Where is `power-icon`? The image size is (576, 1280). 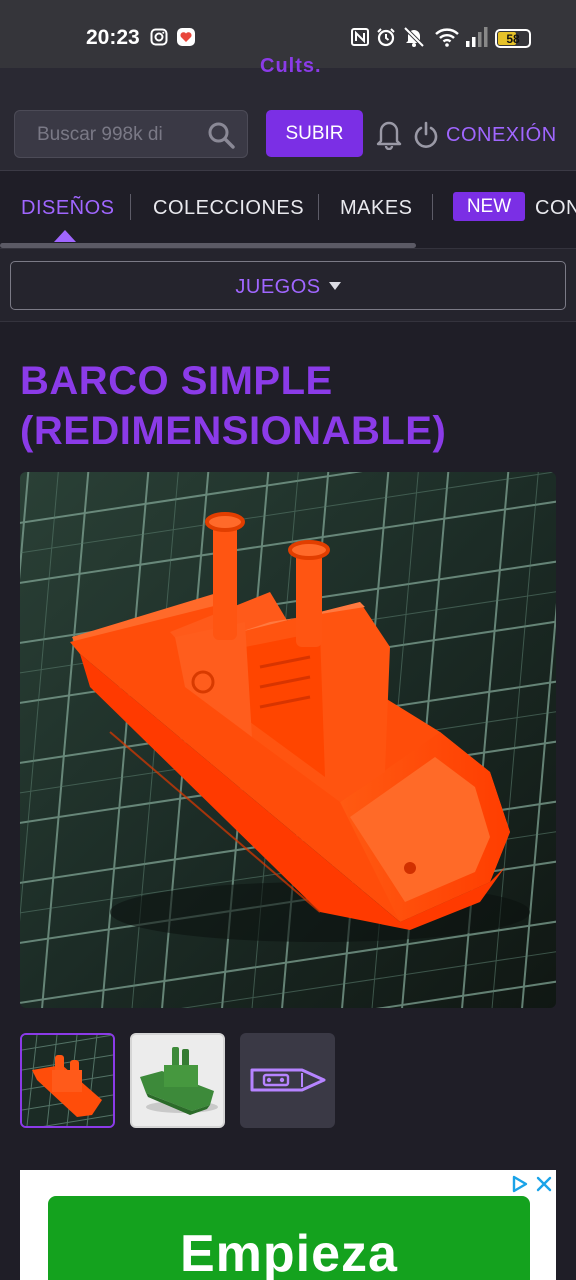 power-icon is located at coordinates (426, 135).